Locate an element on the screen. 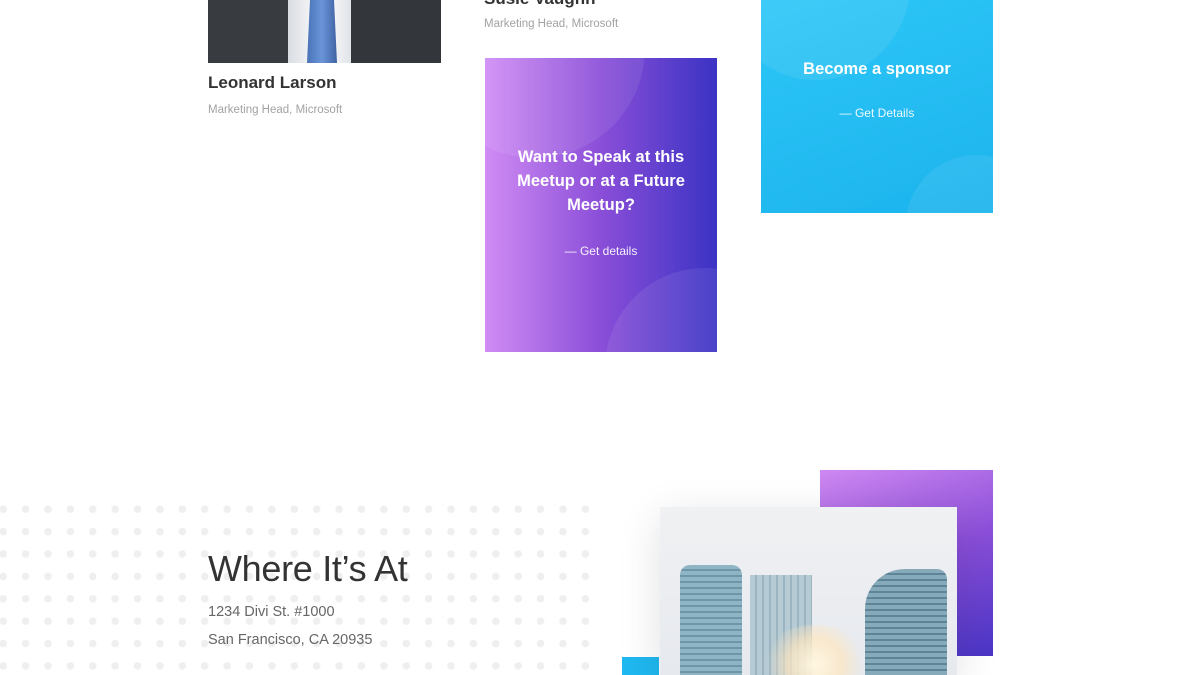  address-line-1: 1234 Divi St. #1000 is located at coordinates (271, 612).